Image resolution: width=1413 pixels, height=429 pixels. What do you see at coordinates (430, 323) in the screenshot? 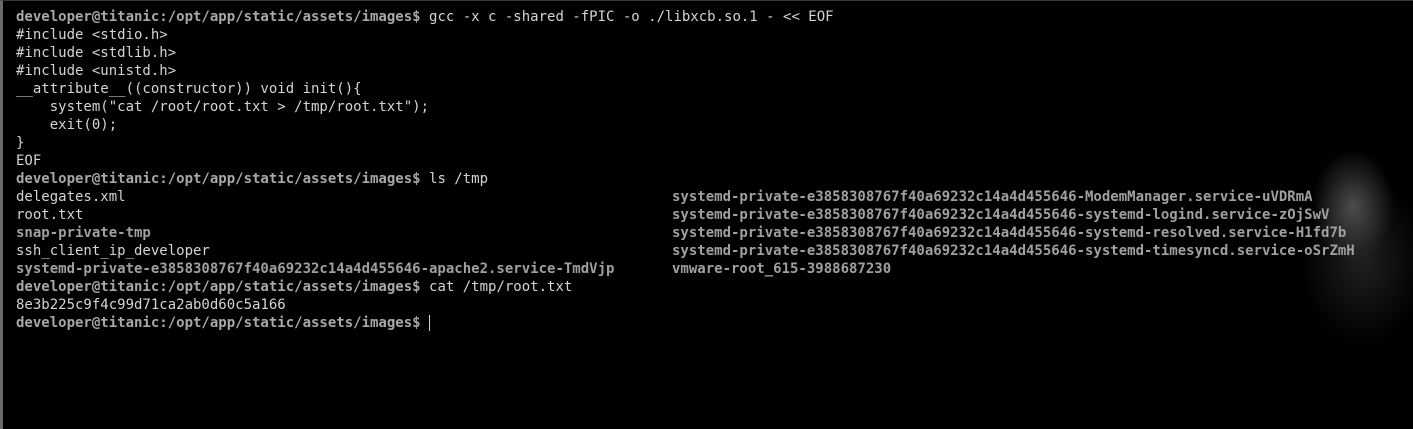
I see `text-cursor` at bounding box center [430, 323].